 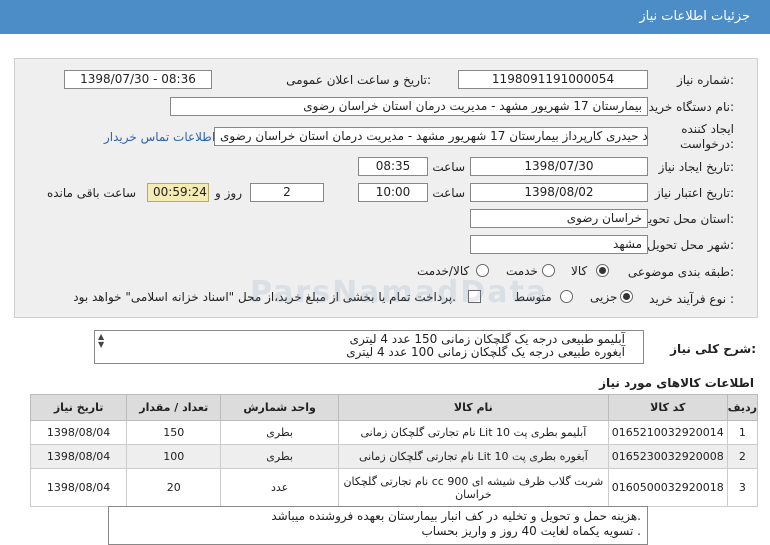 What do you see at coordinates (482, 270) in the screenshot?
I see `category-goods-service-radio` at bounding box center [482, 270].